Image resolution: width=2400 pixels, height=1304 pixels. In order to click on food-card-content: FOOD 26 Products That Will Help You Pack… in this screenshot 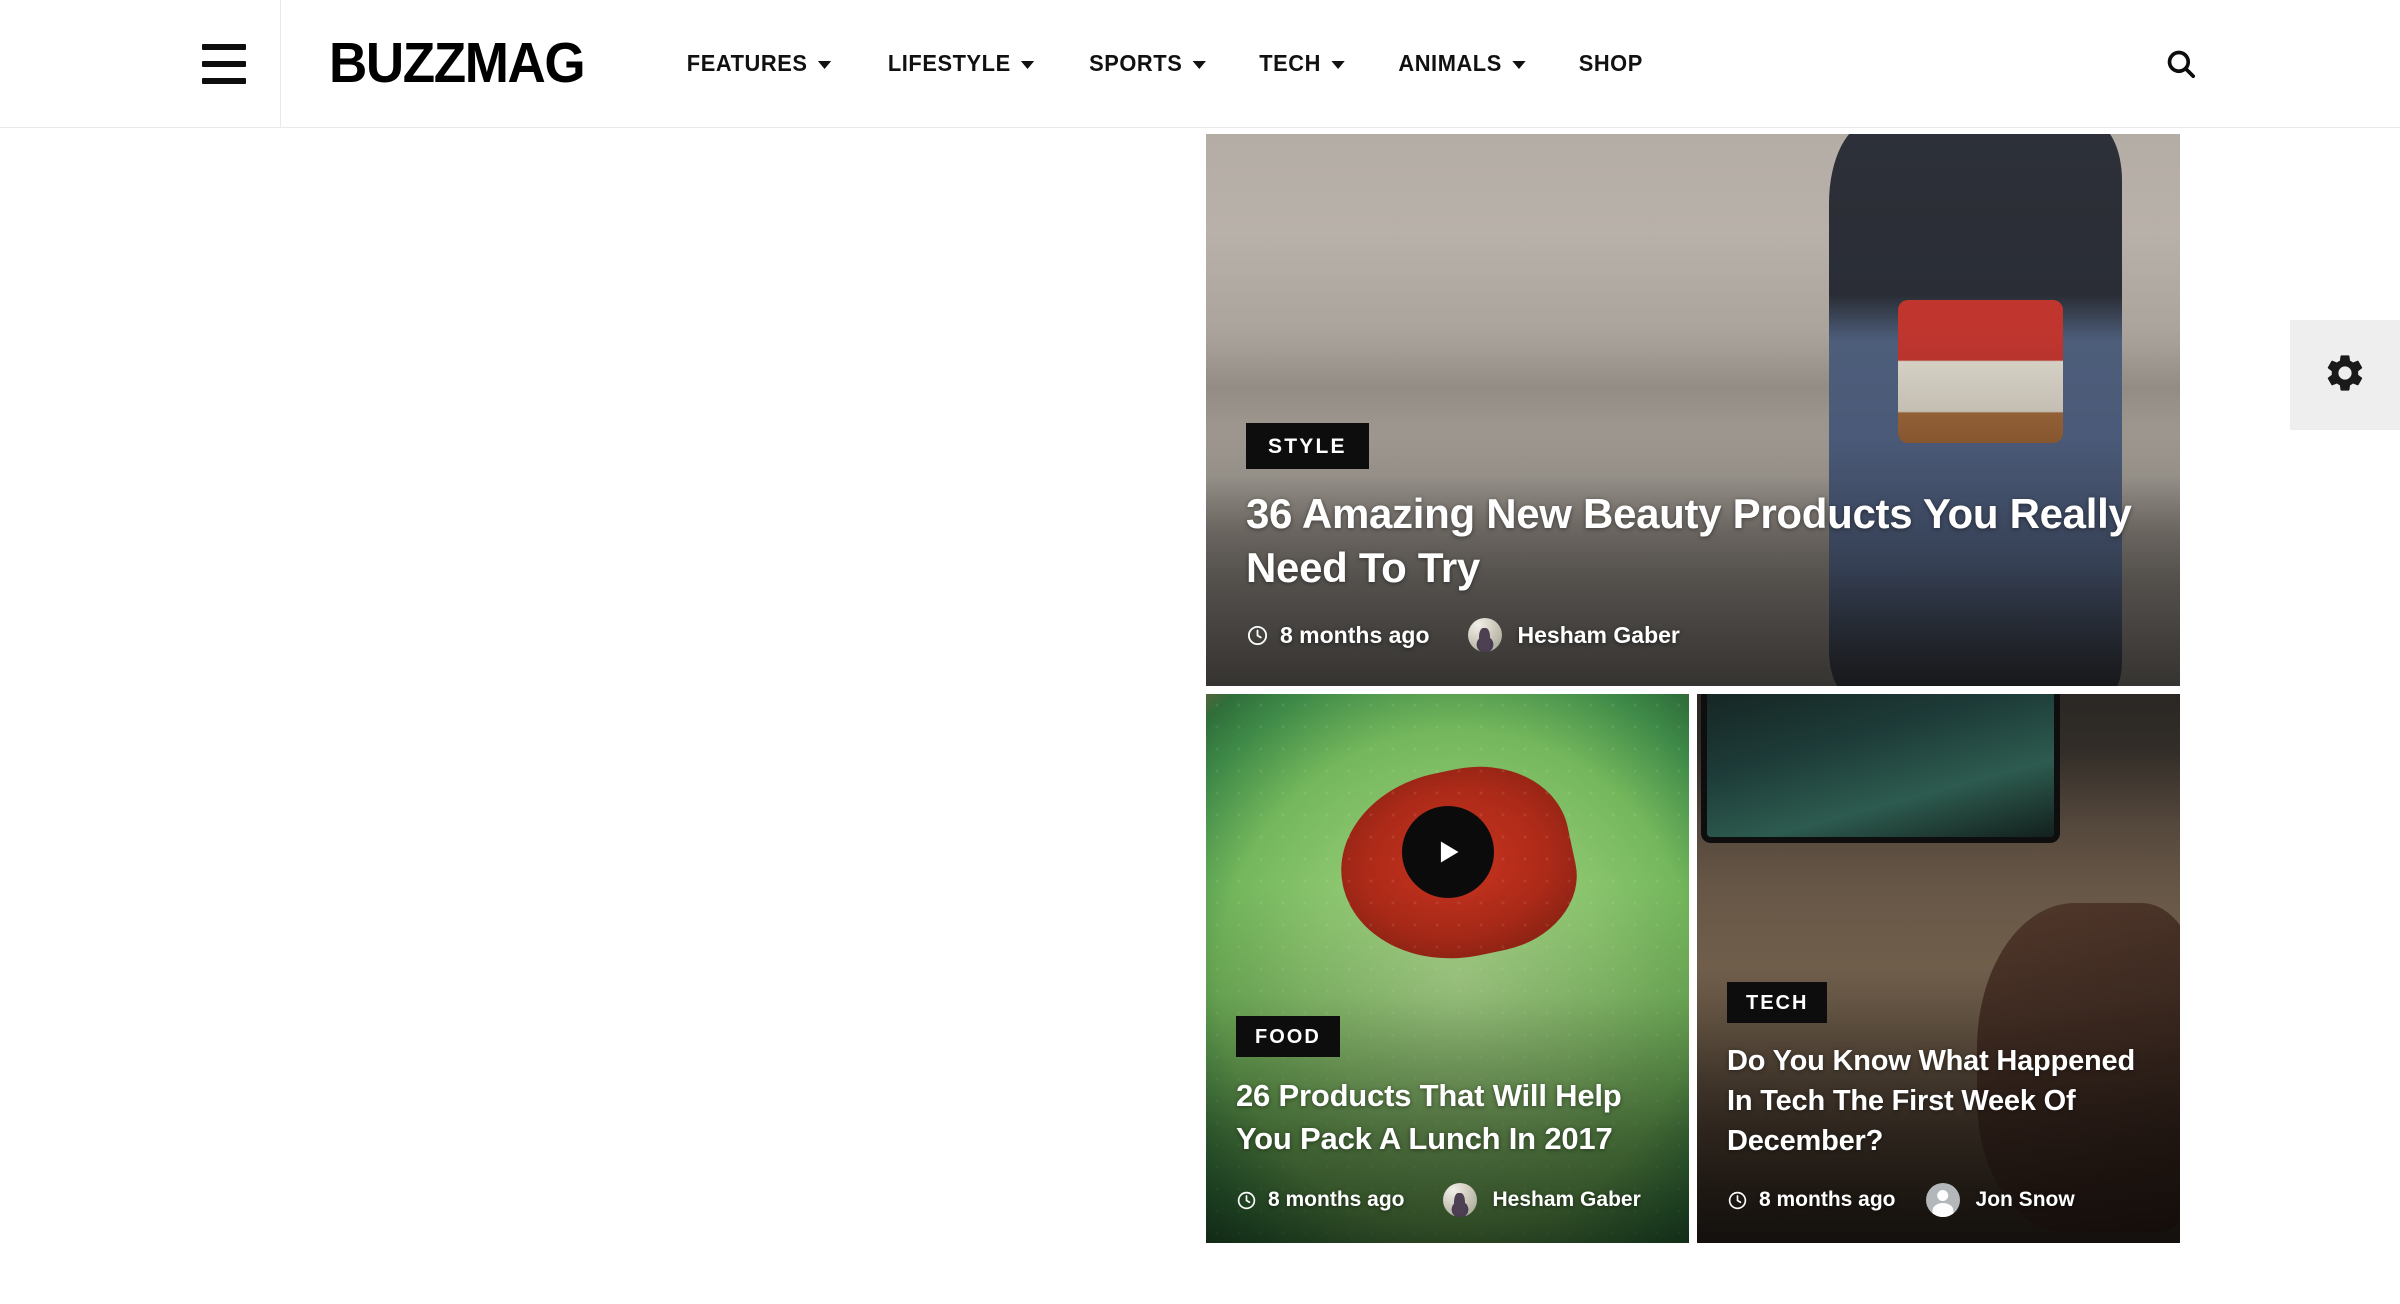, I will do `click(1447, 1129)`.